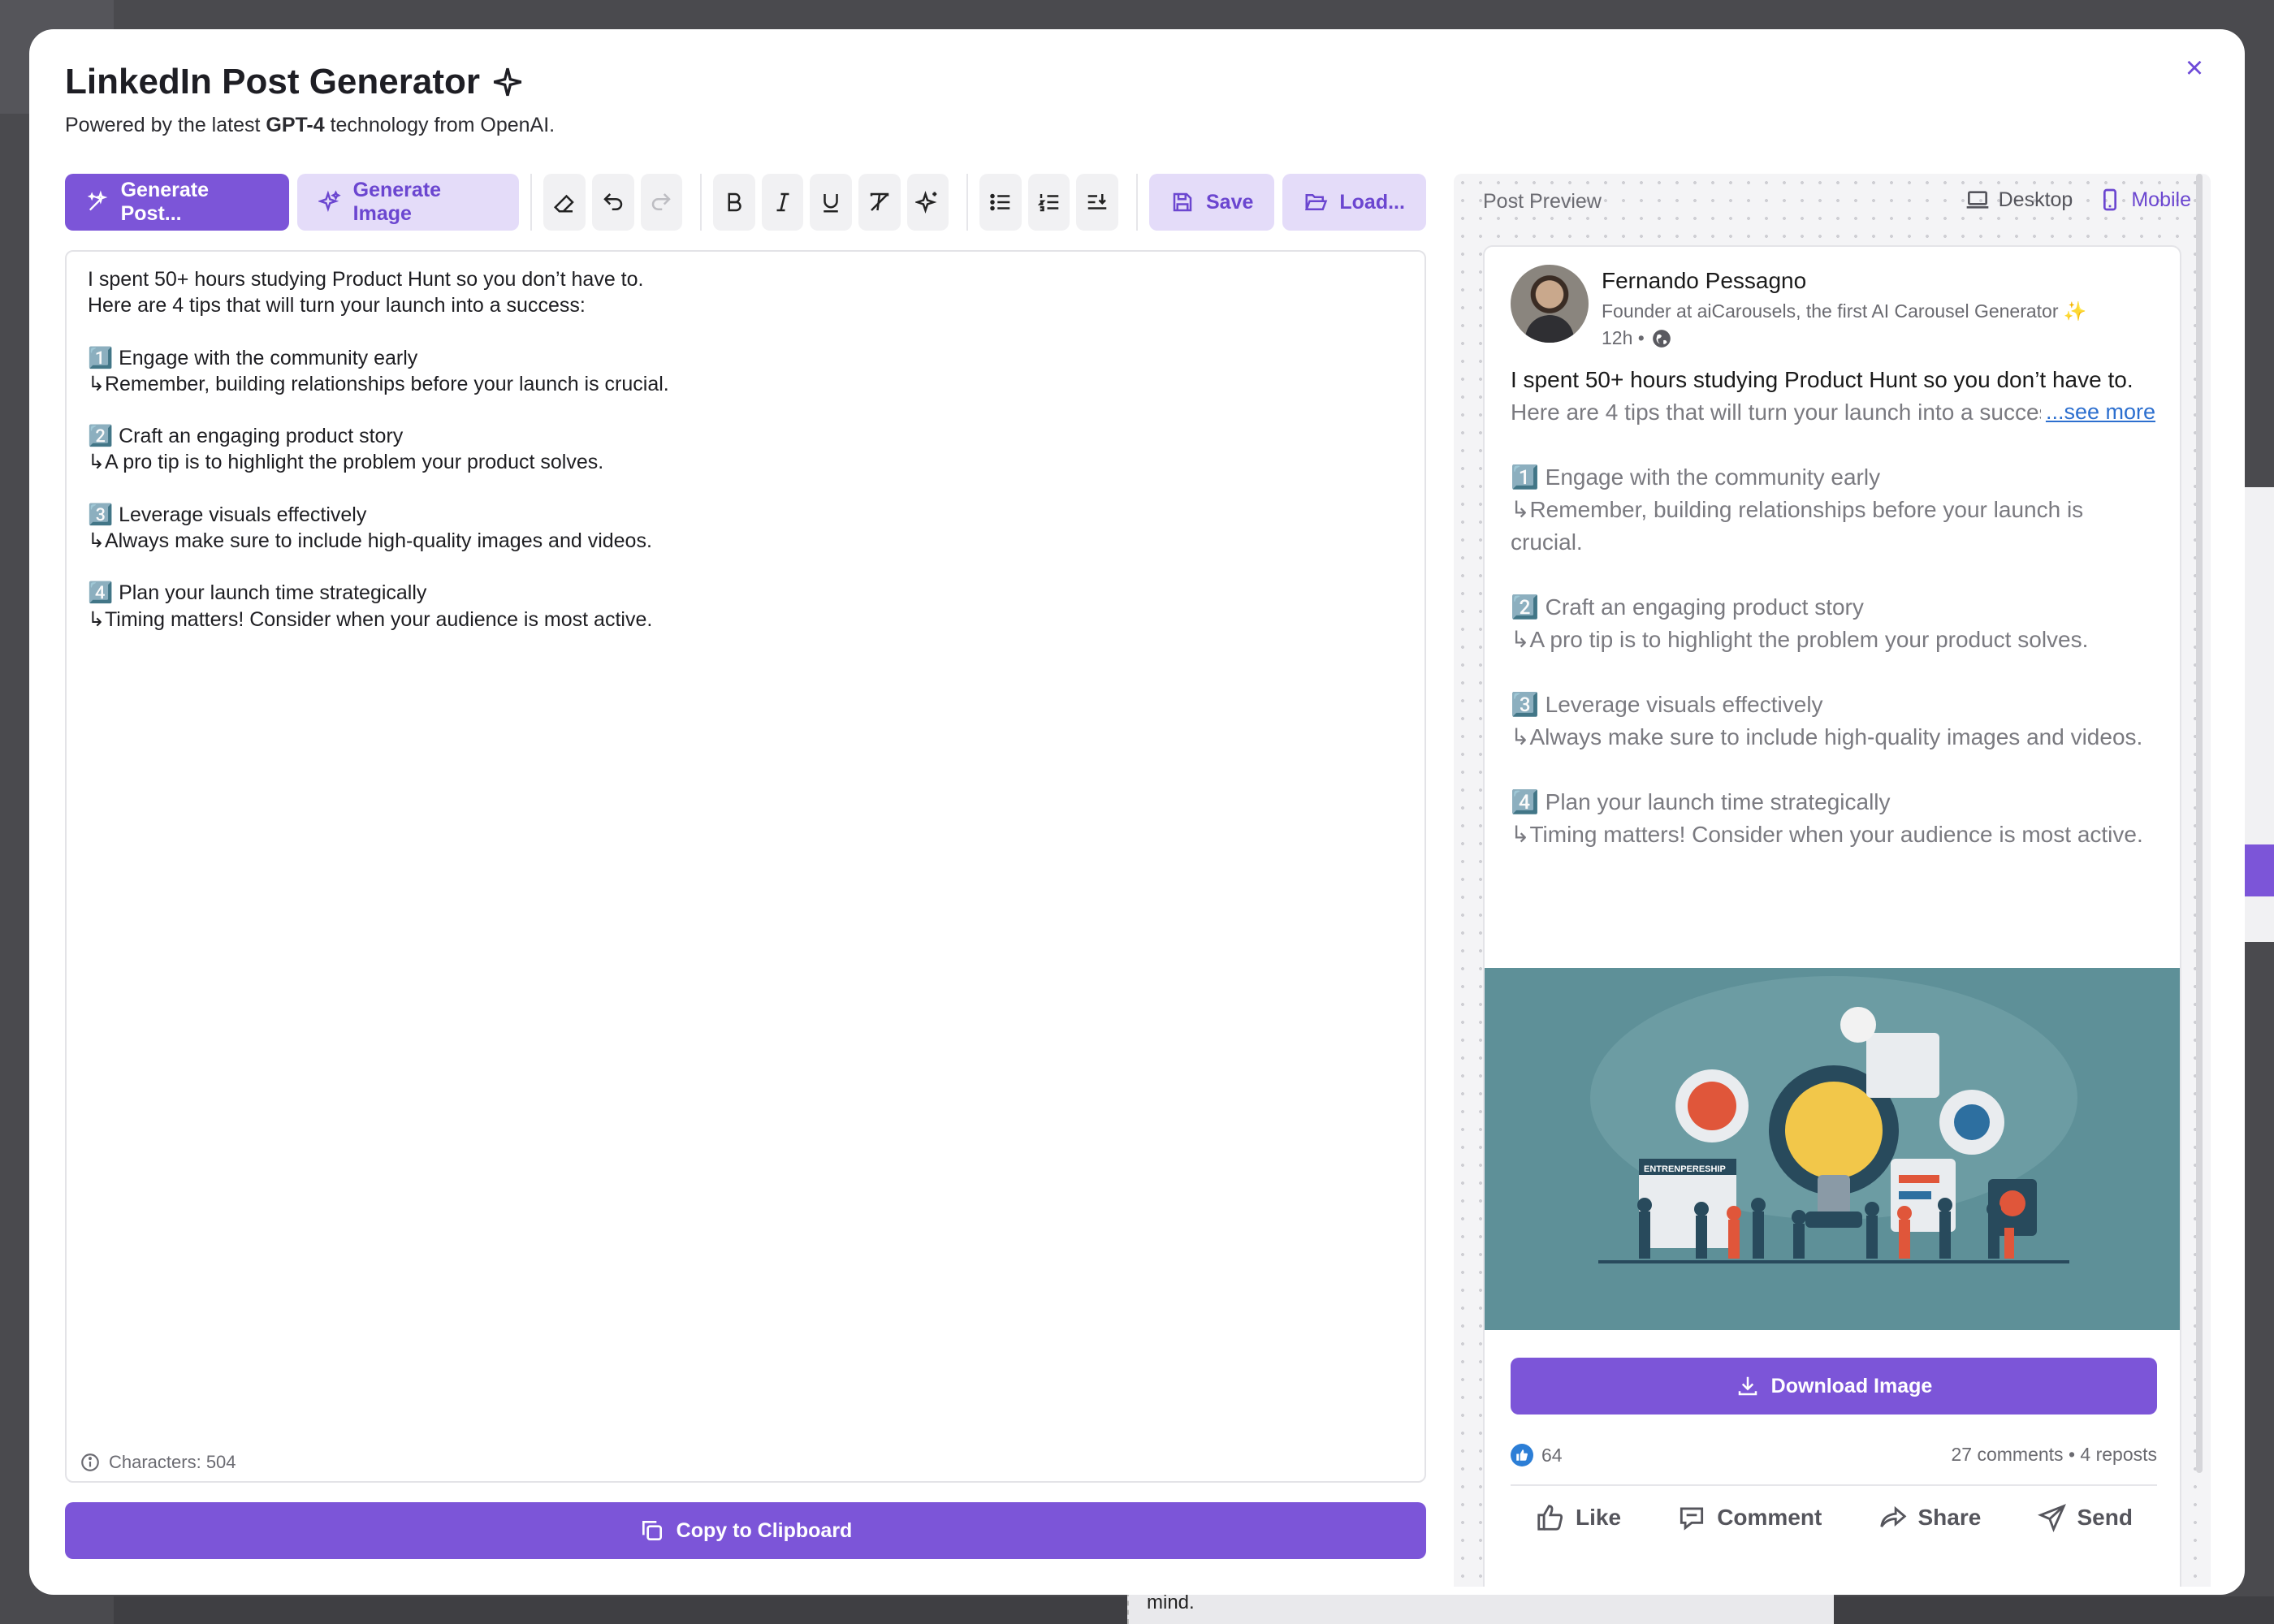 The height and width of the screenshot is (1624, 2274). What do you see at coordinates (295, 125) in the screenshot?
I see `subtitle-model: GPT-4` at bounding box center [295, 125].